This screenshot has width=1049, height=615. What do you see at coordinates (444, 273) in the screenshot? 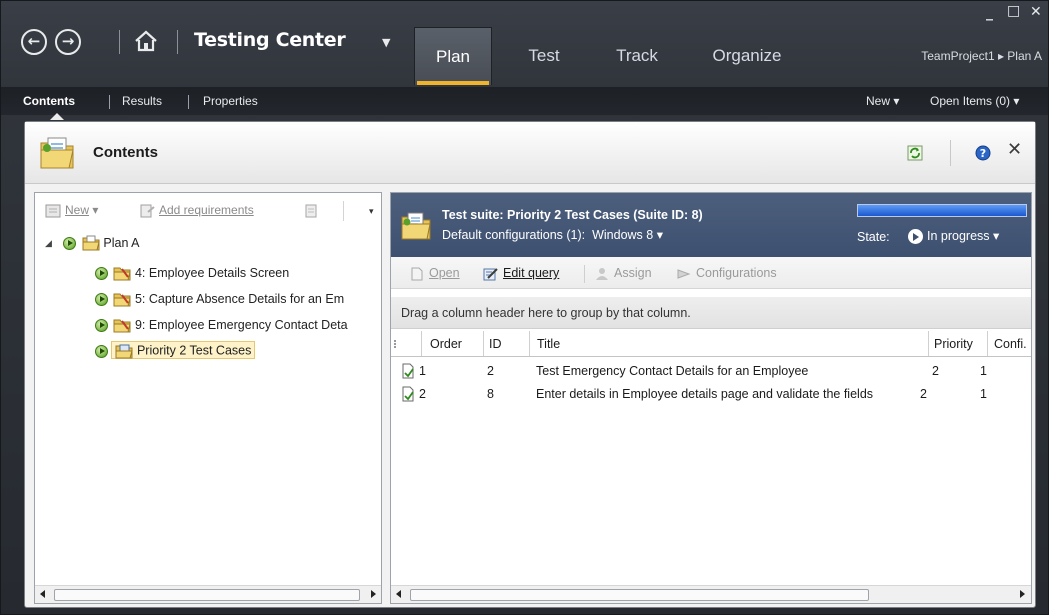
I see `open-label: Open` at bounding box center [444, 273].